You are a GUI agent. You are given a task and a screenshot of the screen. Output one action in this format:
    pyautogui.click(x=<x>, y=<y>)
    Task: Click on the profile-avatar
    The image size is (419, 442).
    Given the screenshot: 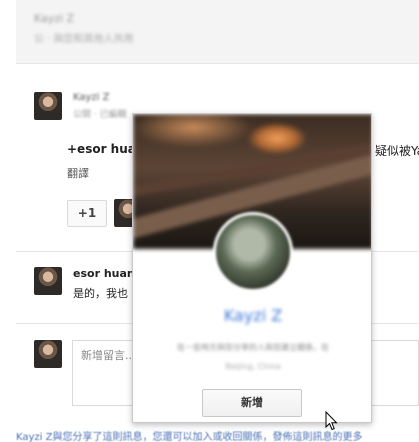 What is the action you would take?
    pyautogui.click(x=253, y=252)
    